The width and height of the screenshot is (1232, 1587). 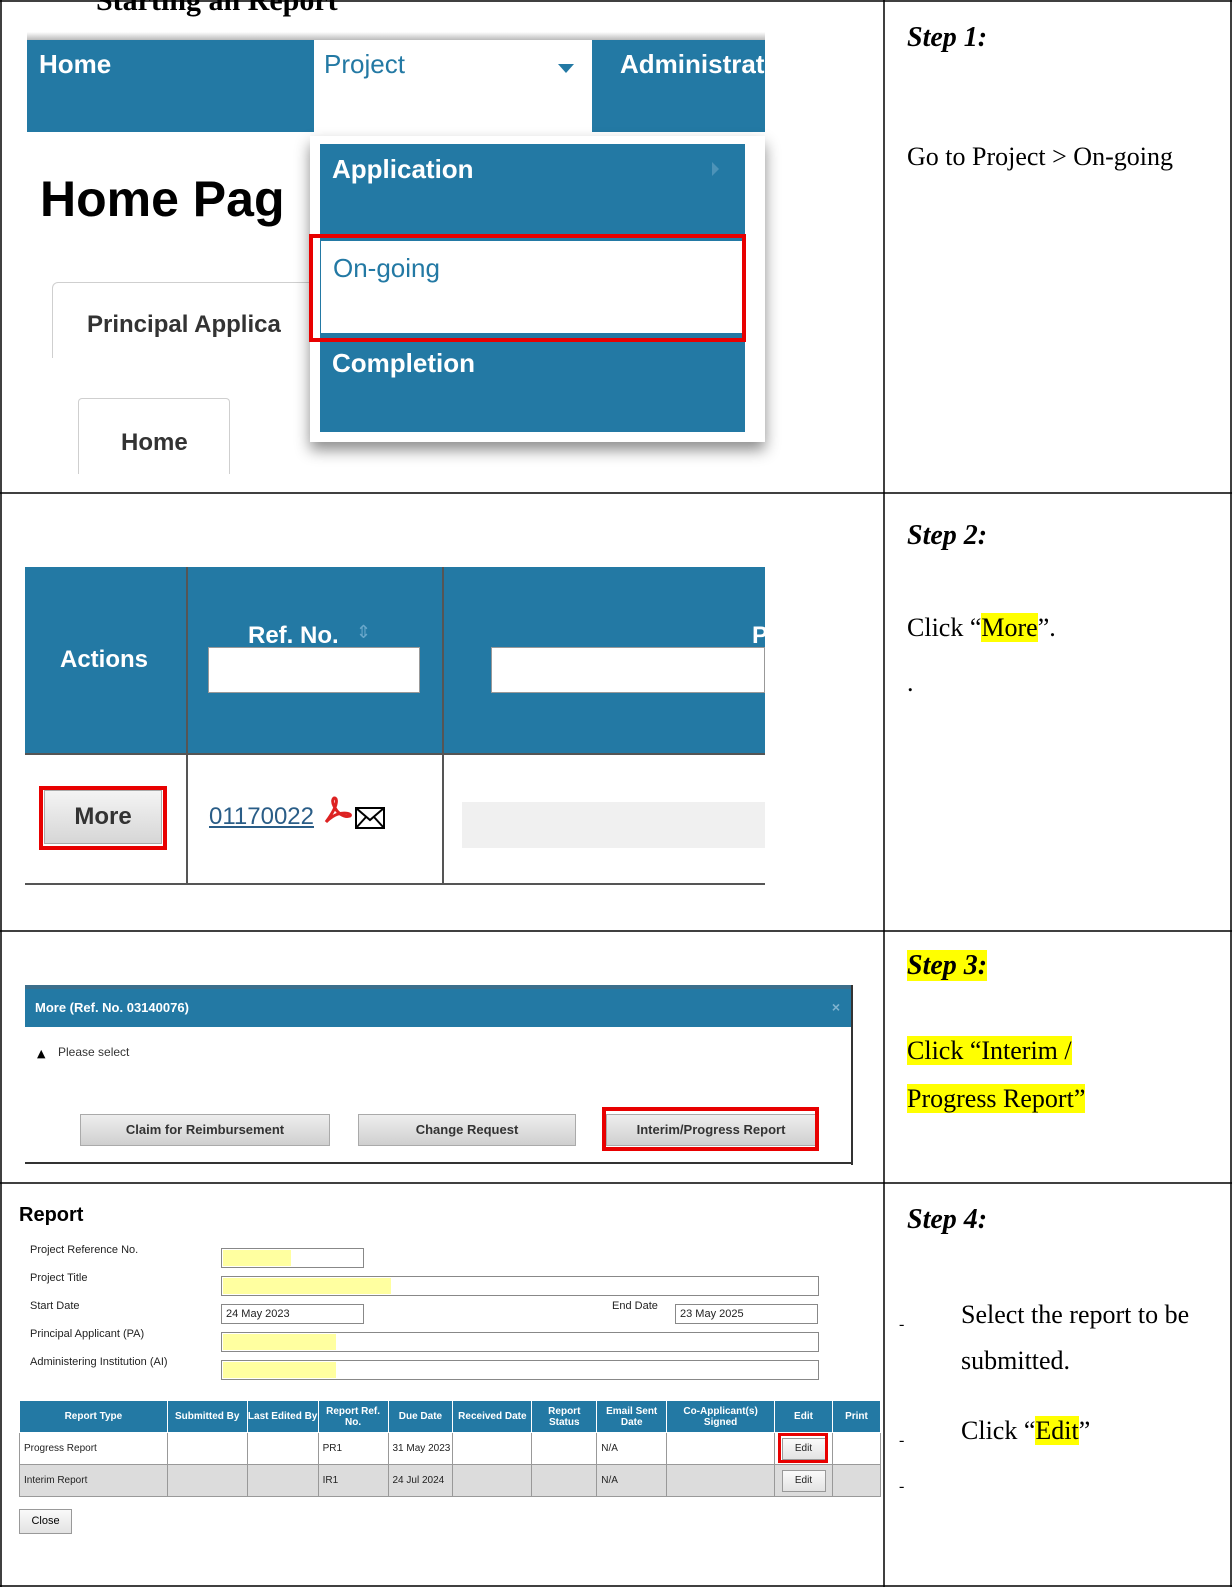 I want to click on step2-text: Click “More”., so click(x=981, y=628).